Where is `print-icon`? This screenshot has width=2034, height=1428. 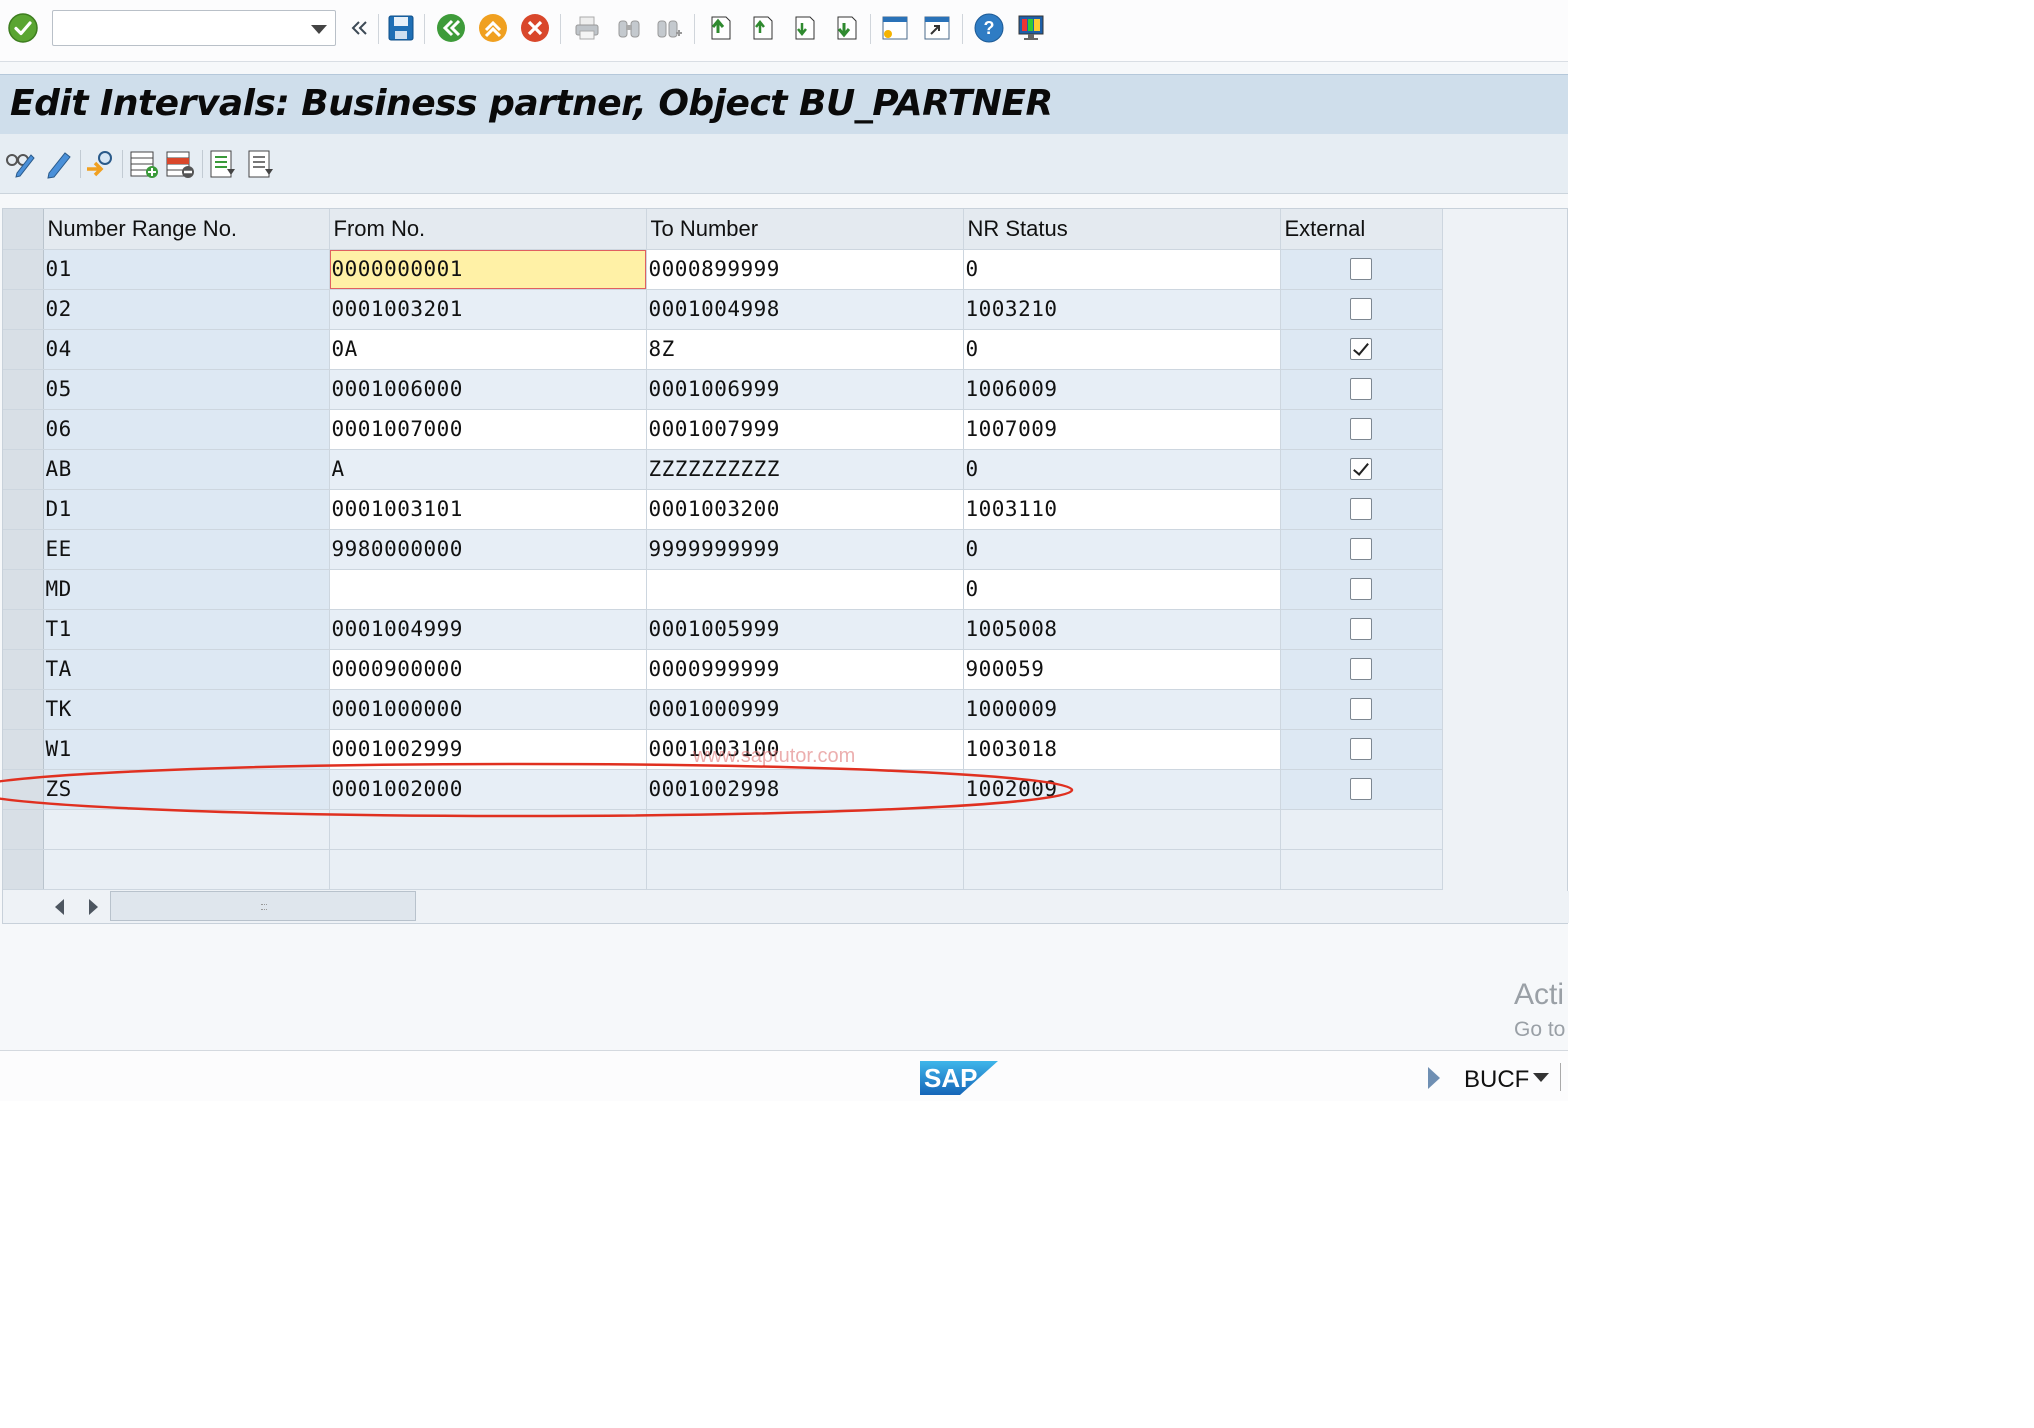 print-icon is located at coordinates (587, 28).